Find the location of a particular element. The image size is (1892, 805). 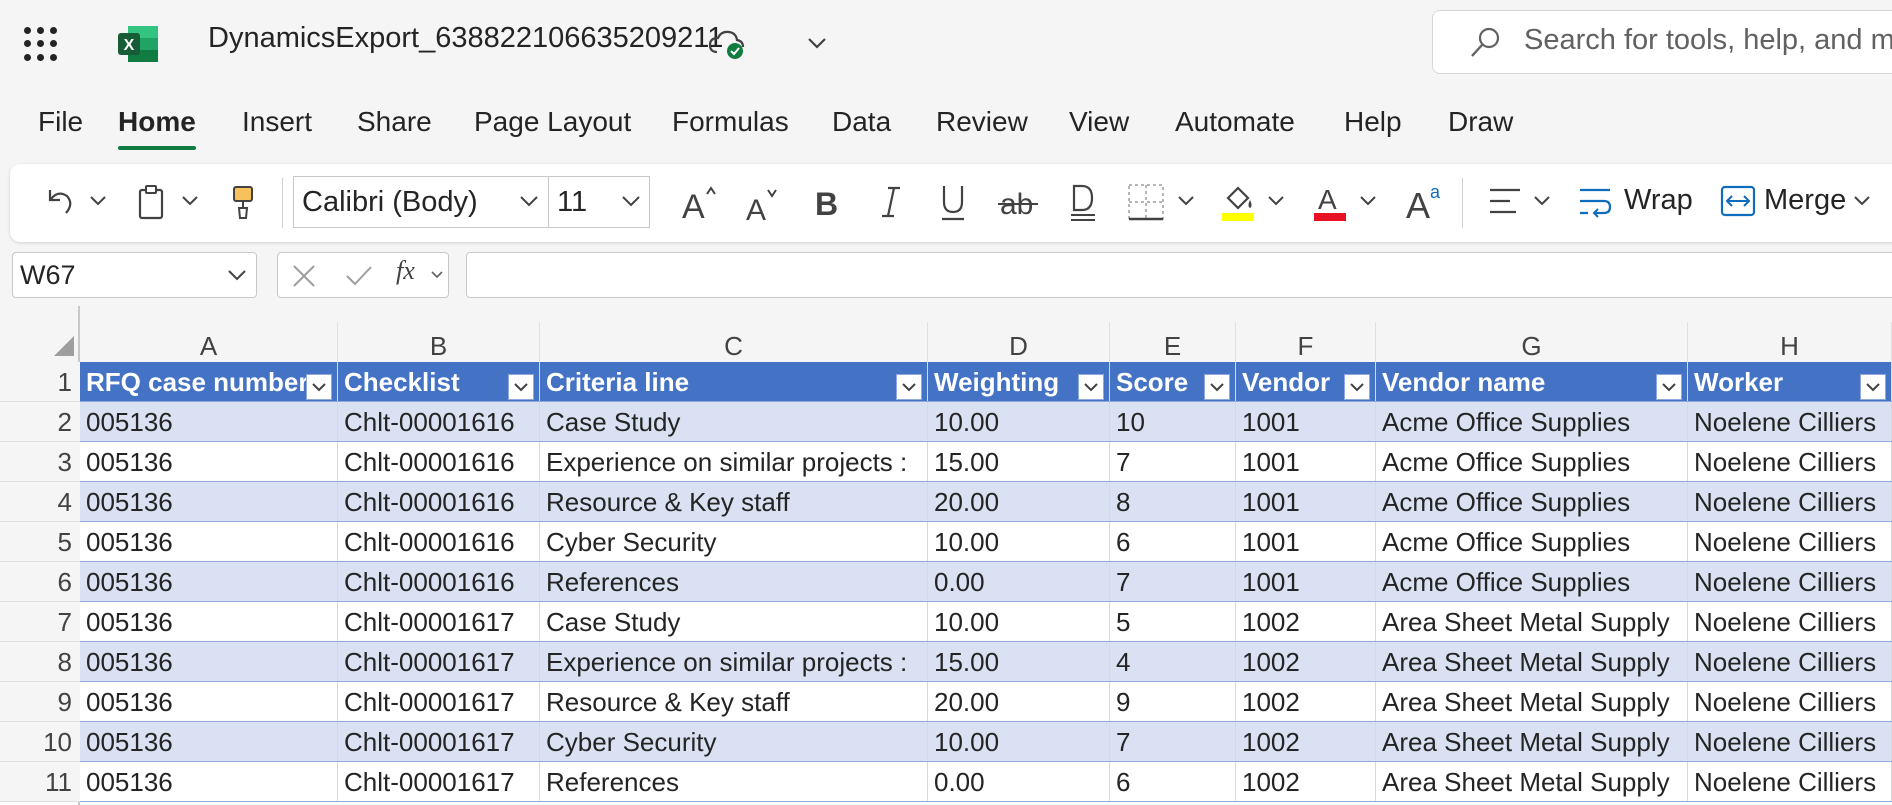

table-cell: 20.00 is located at coordinates (1019, 702).